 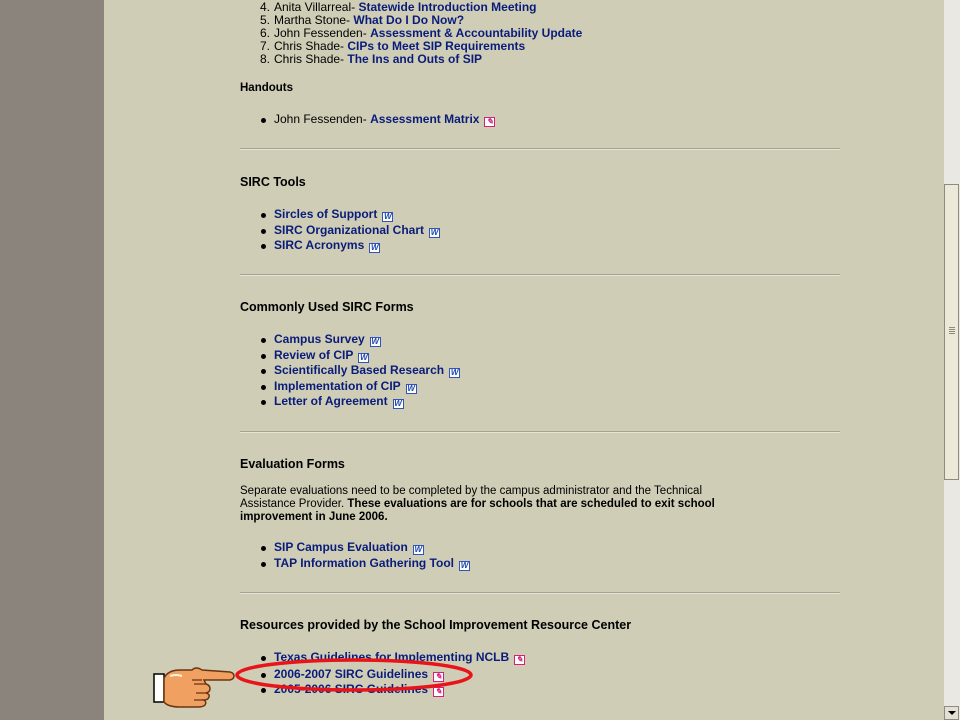 I want to click on evaluation-heading: Evaluation Forms, so click(x=292, y=464).